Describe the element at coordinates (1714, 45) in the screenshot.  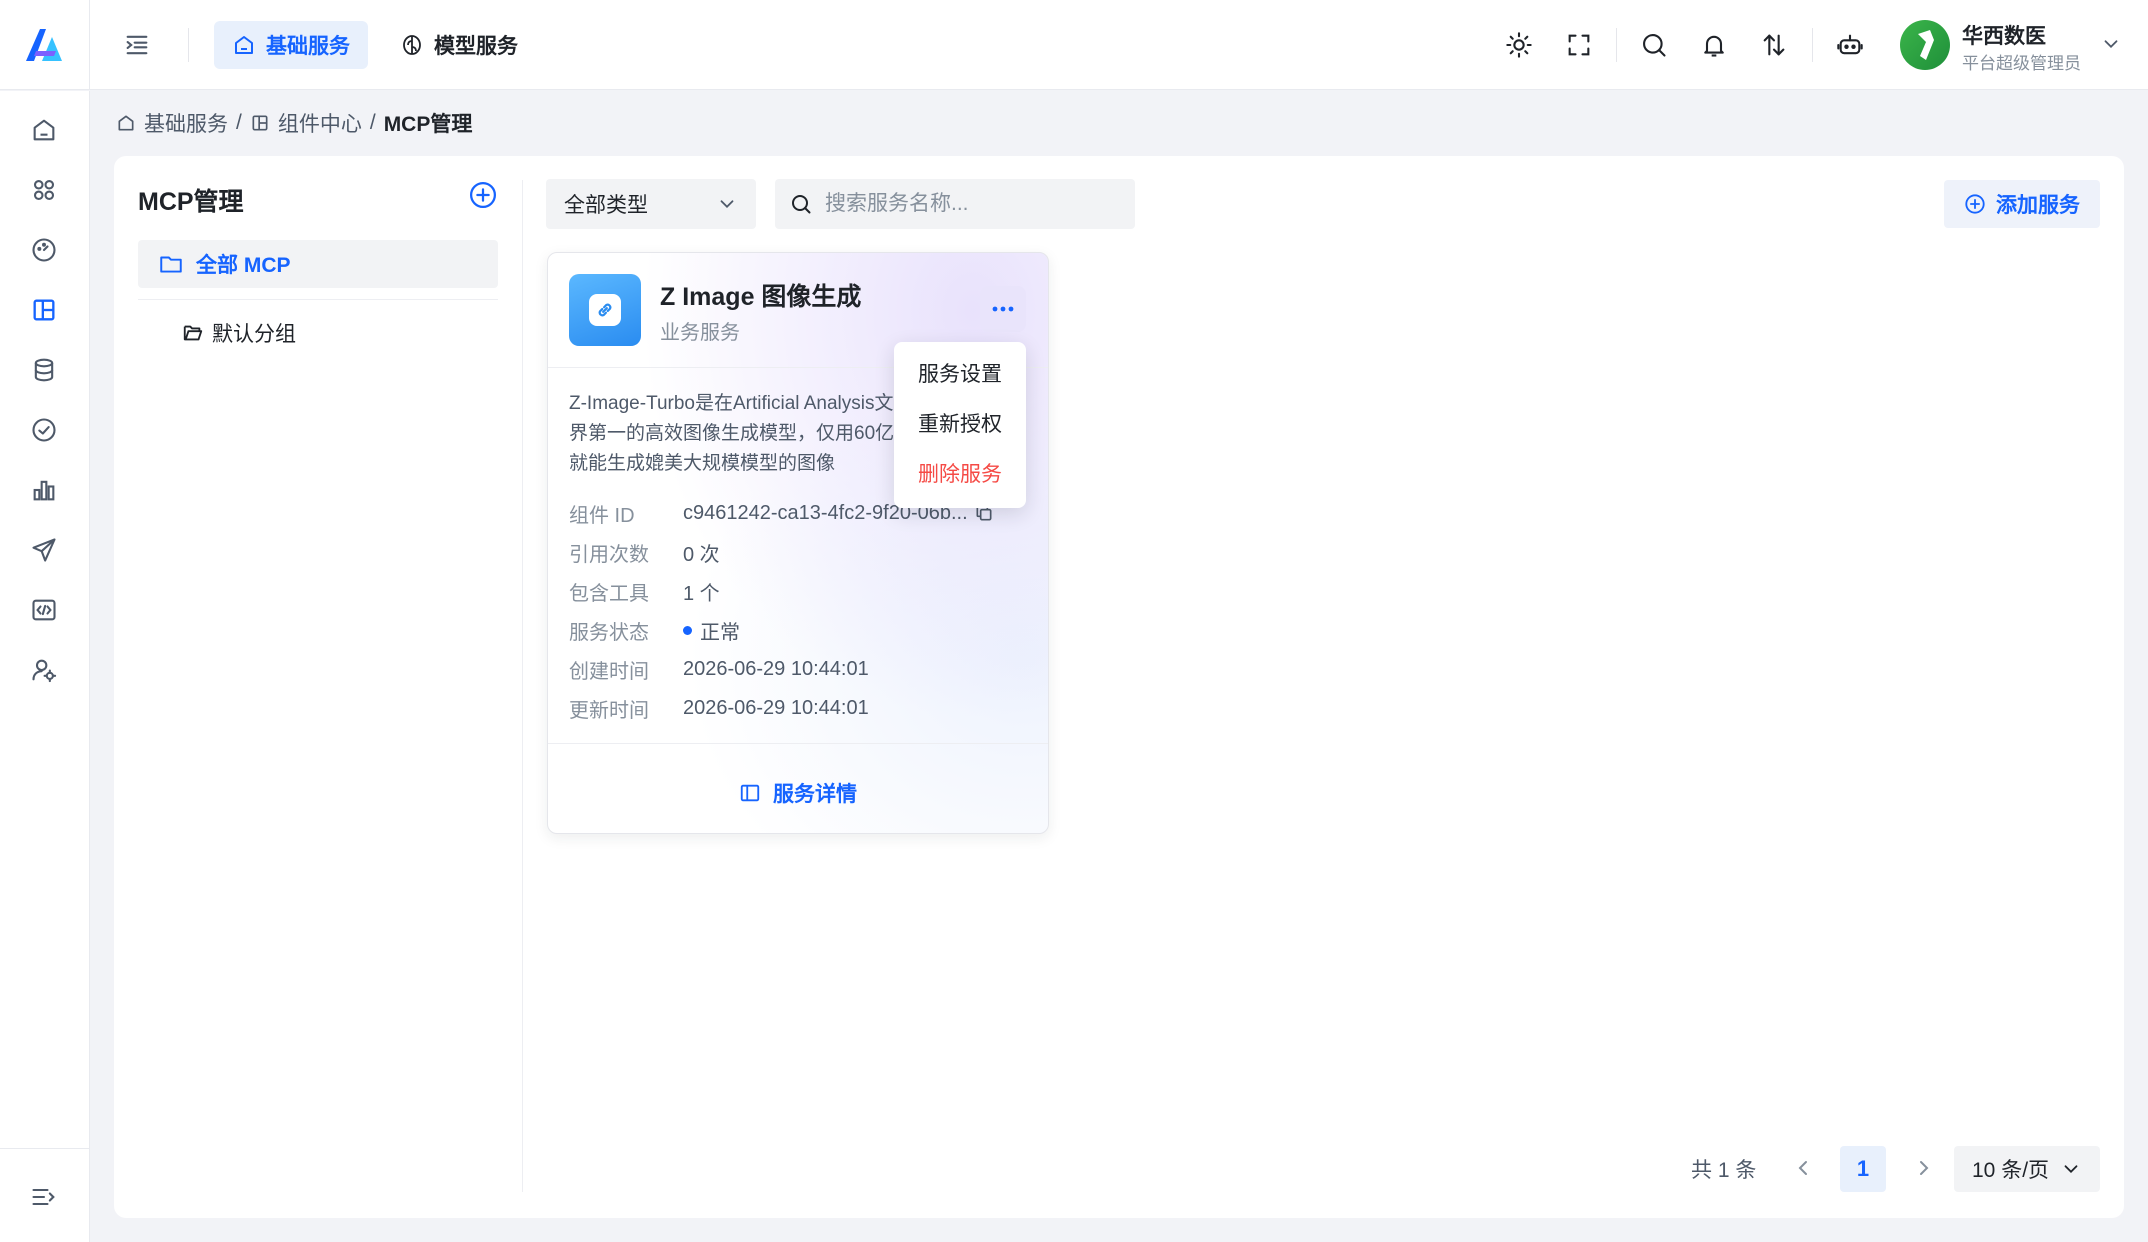
I see `bell-icon` at that location.